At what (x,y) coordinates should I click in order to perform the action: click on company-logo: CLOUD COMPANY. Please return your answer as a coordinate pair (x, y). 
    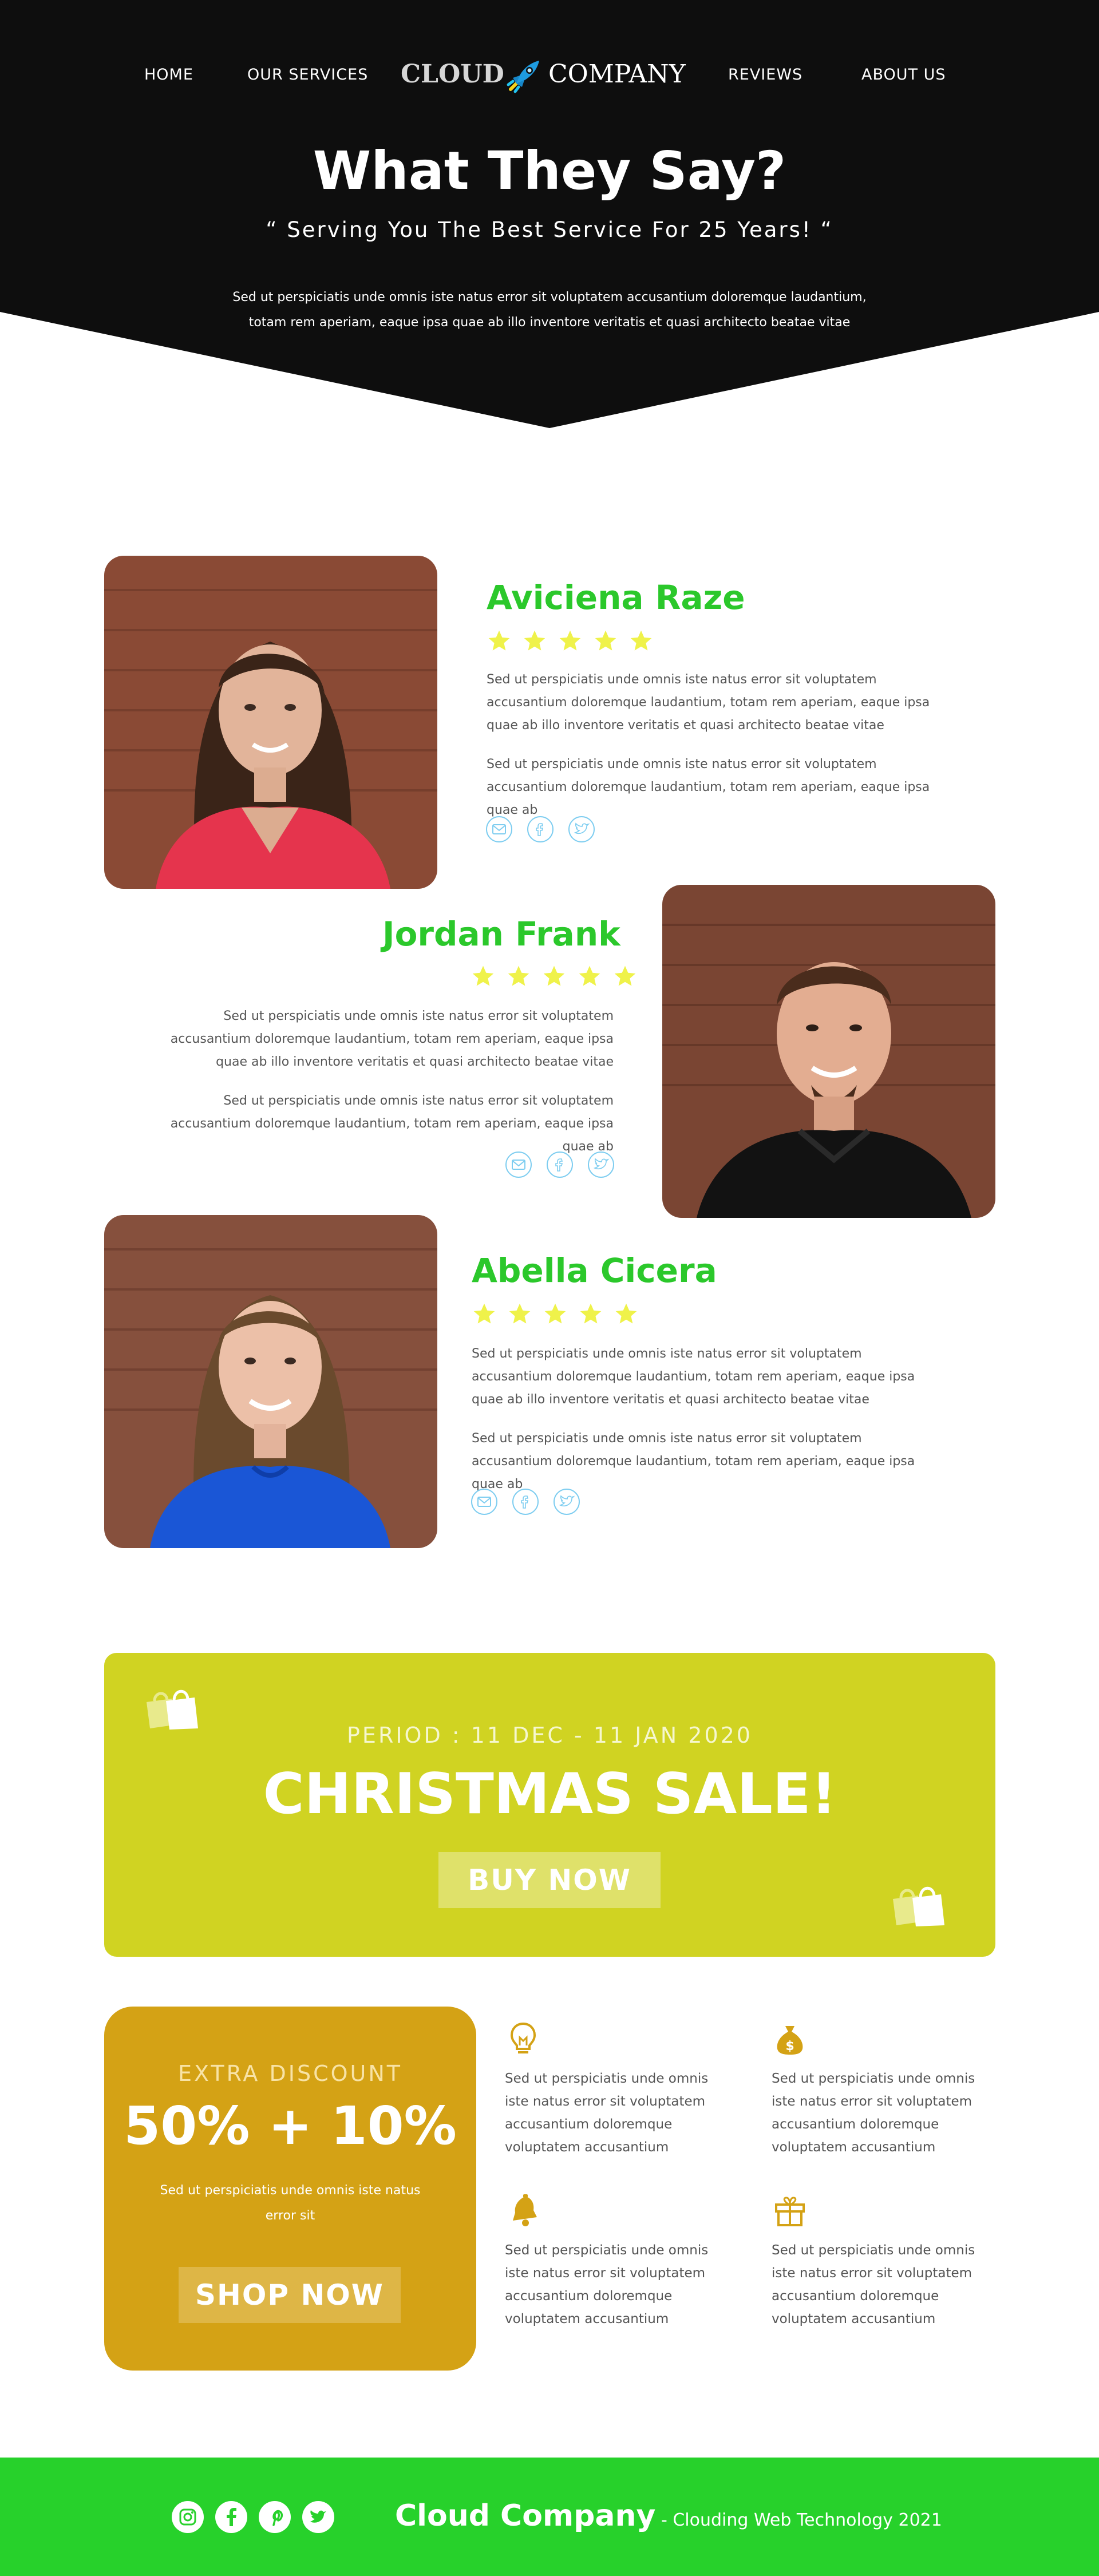
    Looking at the image, I should click on (544, 76).